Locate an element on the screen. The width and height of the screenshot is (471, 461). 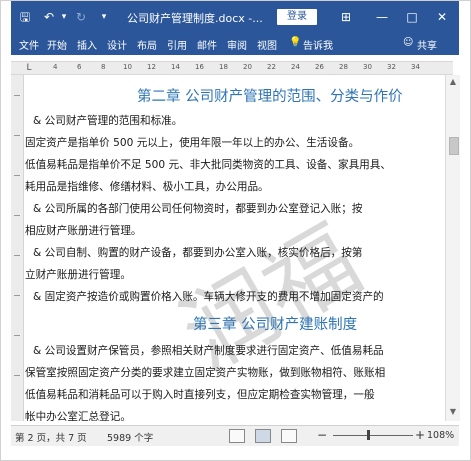
ruler-tick: 6 is located at coordinates (79, 67).